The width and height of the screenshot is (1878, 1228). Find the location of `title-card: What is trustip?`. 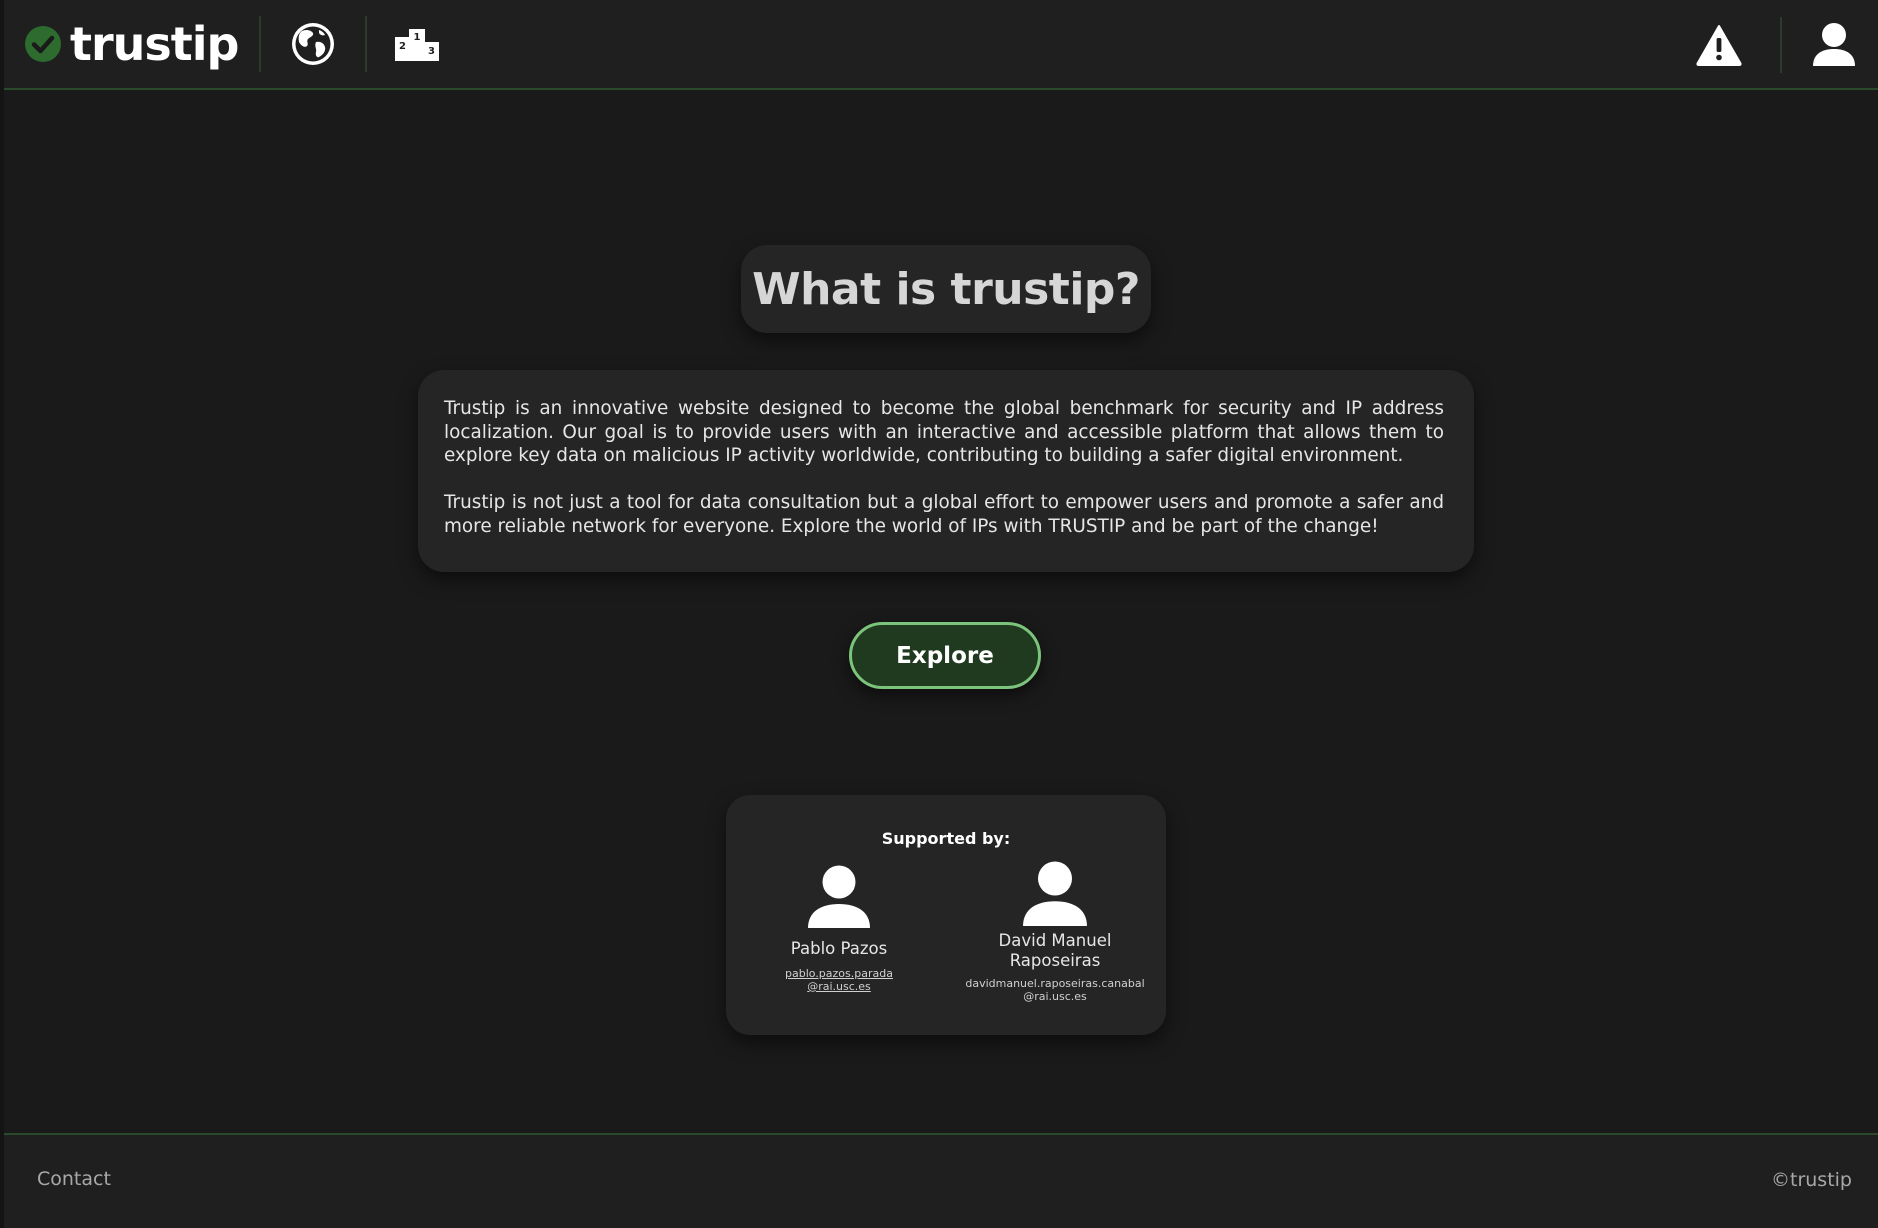

title-card: What is trustip? is located at coordinates (946, 289).